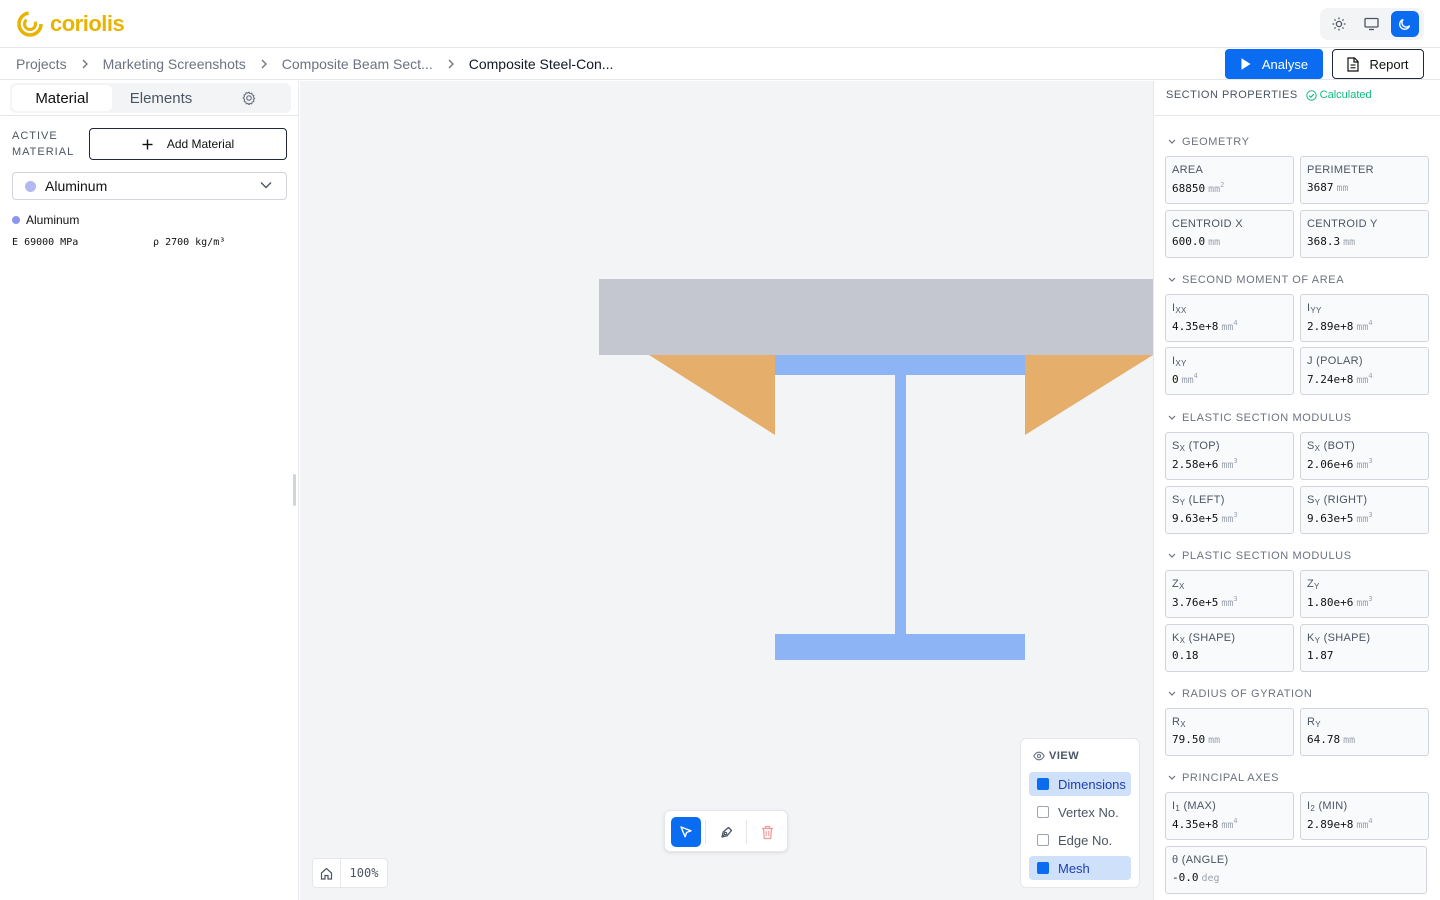  Describe the element at coordinates (1364, 816) in the screenshot. I see `i2-card: I2 (MIN) 2.89e+8 mm4` at that location.